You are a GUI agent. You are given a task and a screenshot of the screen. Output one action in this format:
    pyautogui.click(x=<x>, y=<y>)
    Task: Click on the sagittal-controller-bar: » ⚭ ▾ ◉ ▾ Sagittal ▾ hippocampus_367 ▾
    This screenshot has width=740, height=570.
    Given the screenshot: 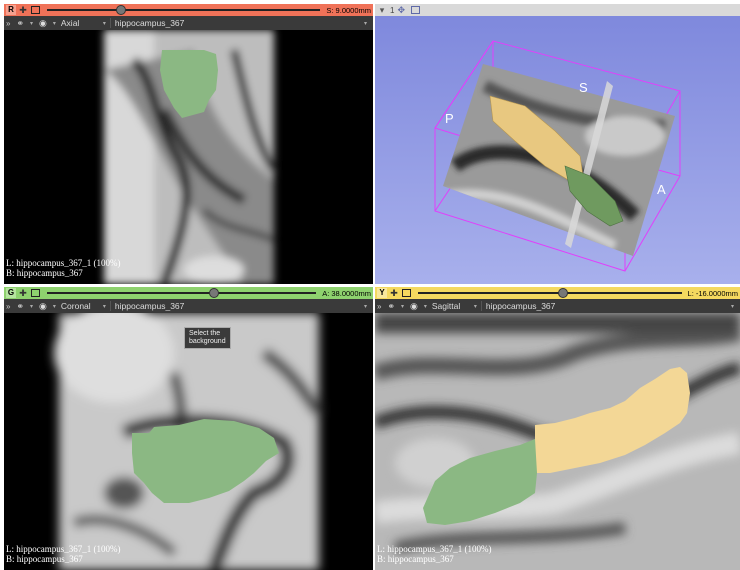 What is the action you would take?
    pyautogui.click(x=557, y=306)
    